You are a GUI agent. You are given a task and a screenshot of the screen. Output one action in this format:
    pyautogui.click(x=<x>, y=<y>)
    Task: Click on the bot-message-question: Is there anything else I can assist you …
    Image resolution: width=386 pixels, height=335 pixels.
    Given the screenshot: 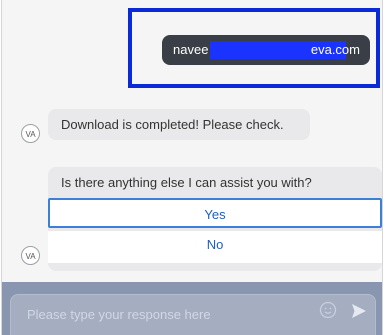 What is the action you would take?
    pyautogui.click(x=186, y=182)
    